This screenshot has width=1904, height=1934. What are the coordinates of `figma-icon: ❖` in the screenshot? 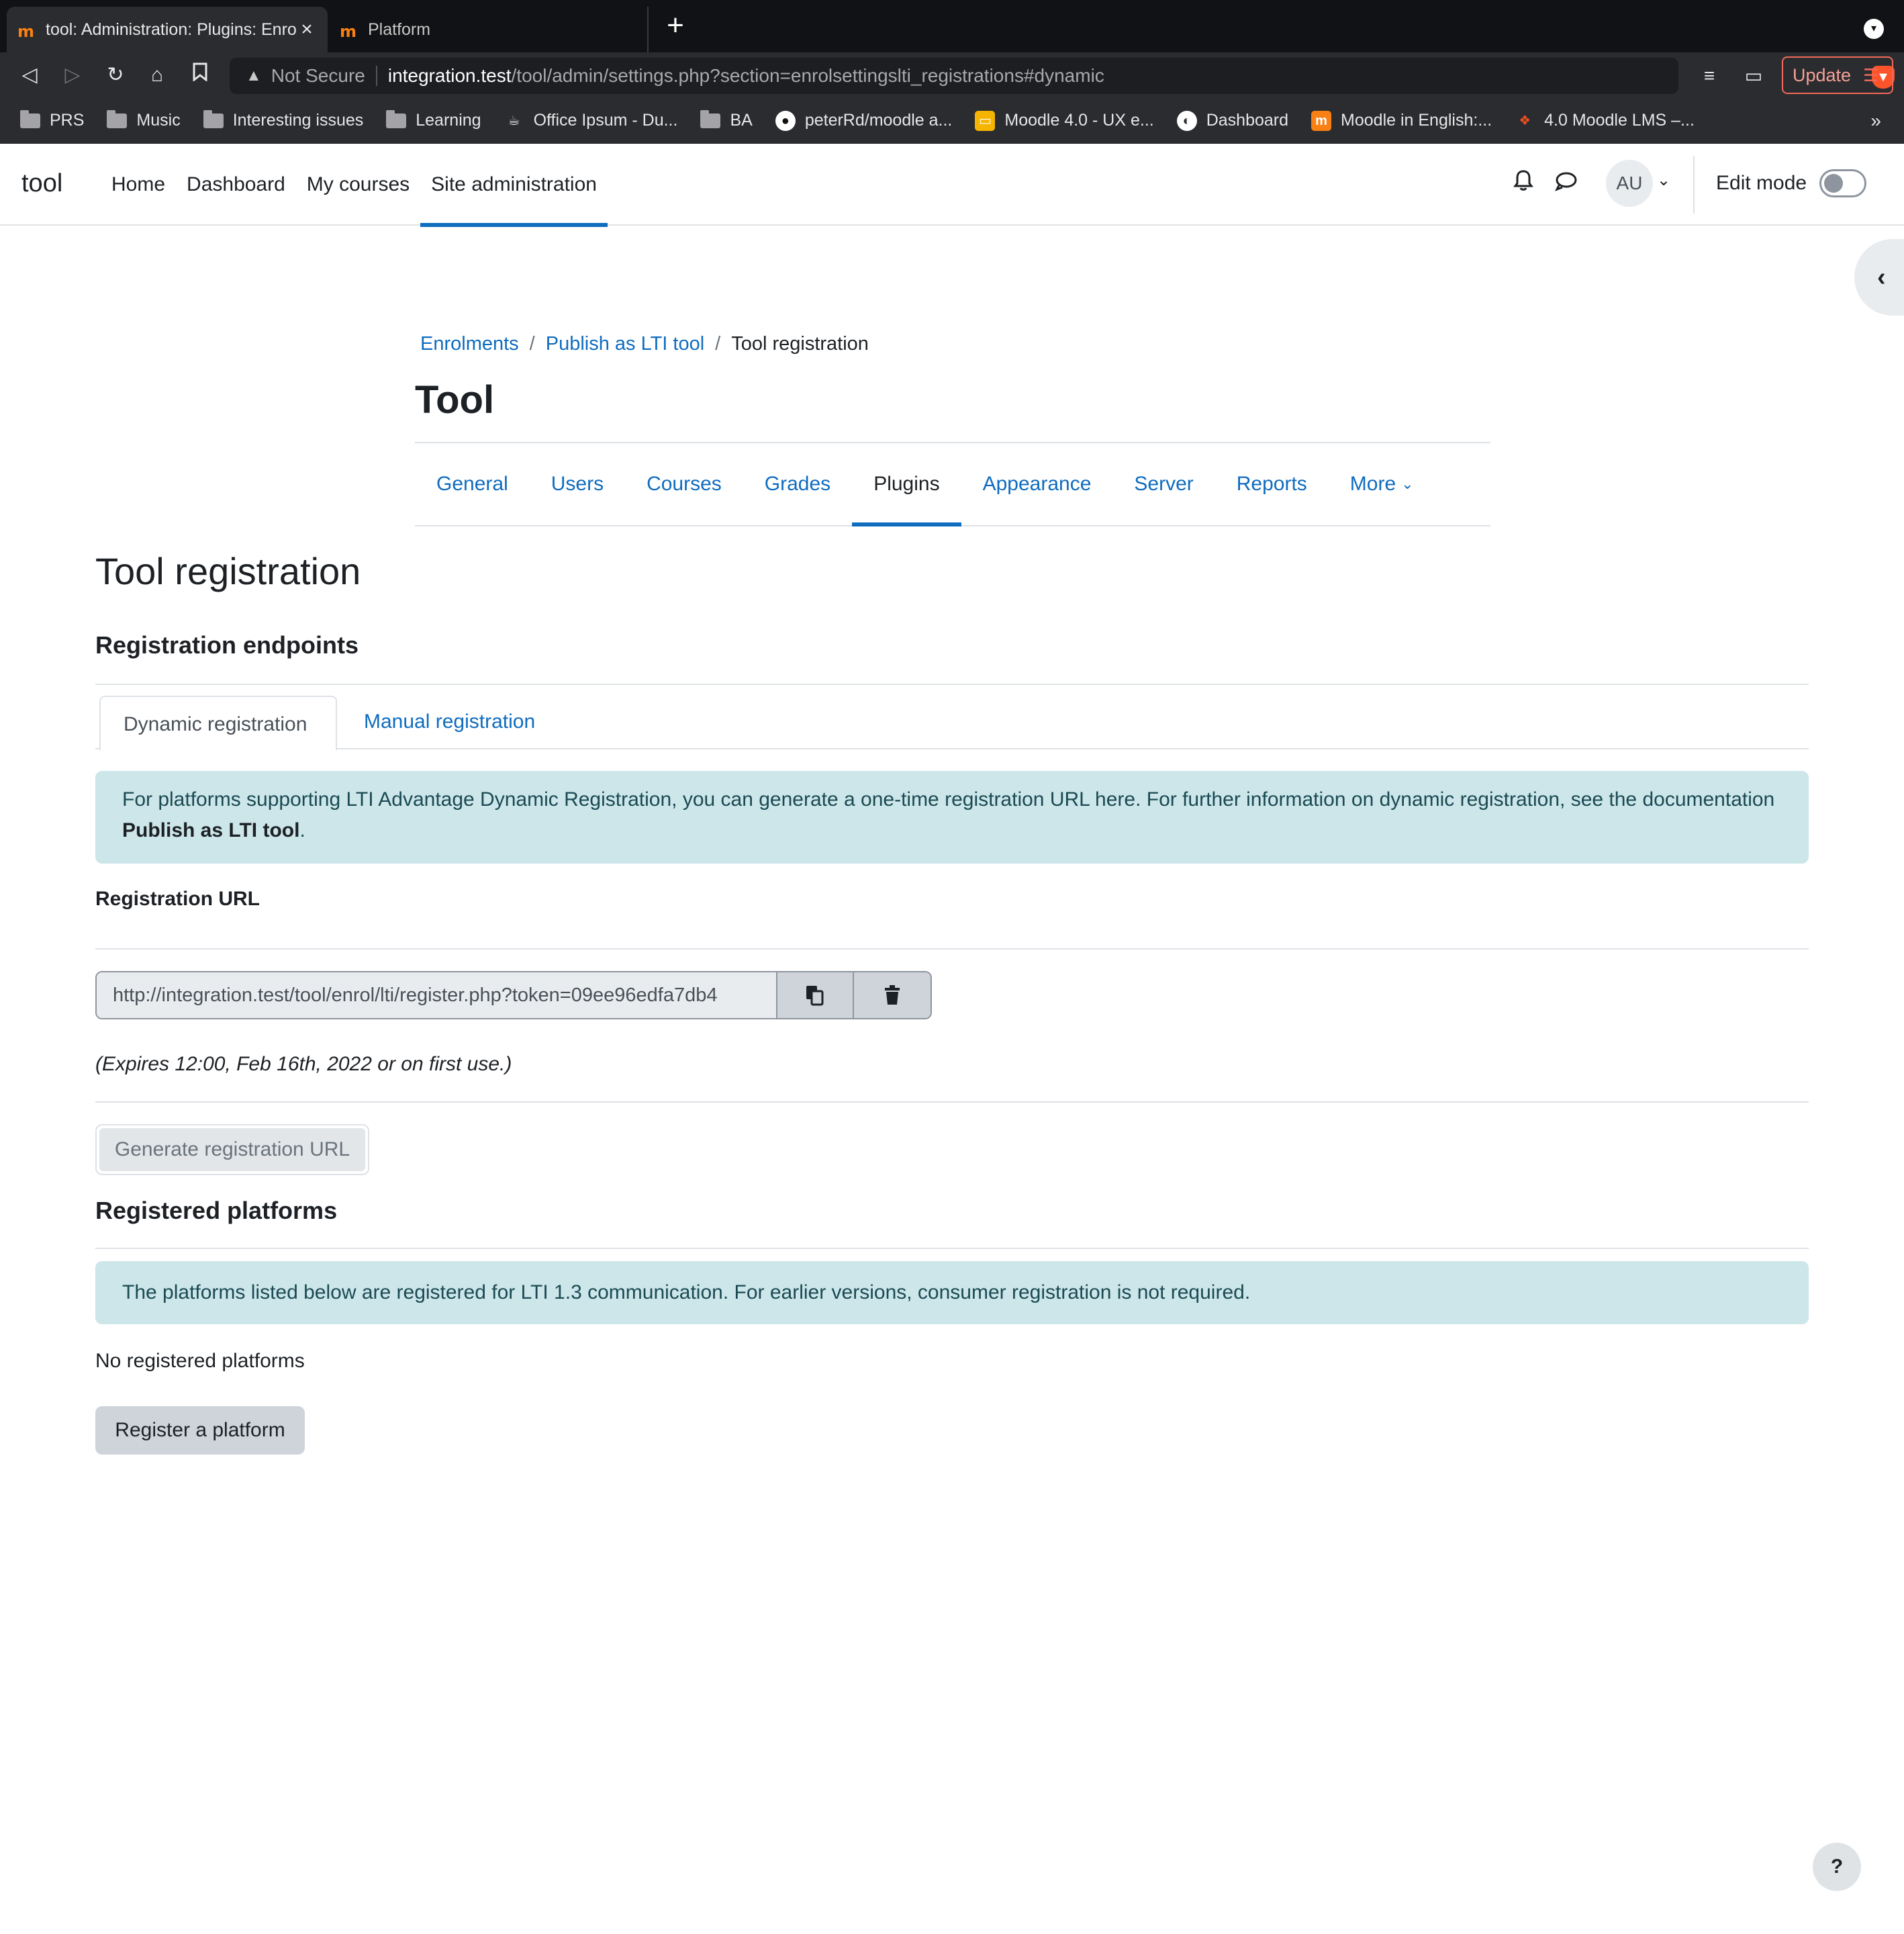 It's located at (1525, 120).